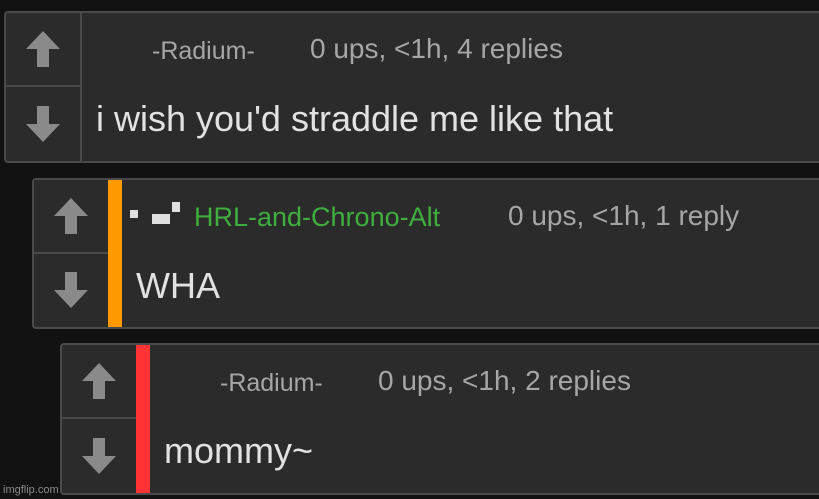 This screenshot has width=819, height=499. What do you see at coordinates (355, 118) in the screenshot?
I see `comment-text: i wish you'd straddle me like that` at bounding box center [355, 118].